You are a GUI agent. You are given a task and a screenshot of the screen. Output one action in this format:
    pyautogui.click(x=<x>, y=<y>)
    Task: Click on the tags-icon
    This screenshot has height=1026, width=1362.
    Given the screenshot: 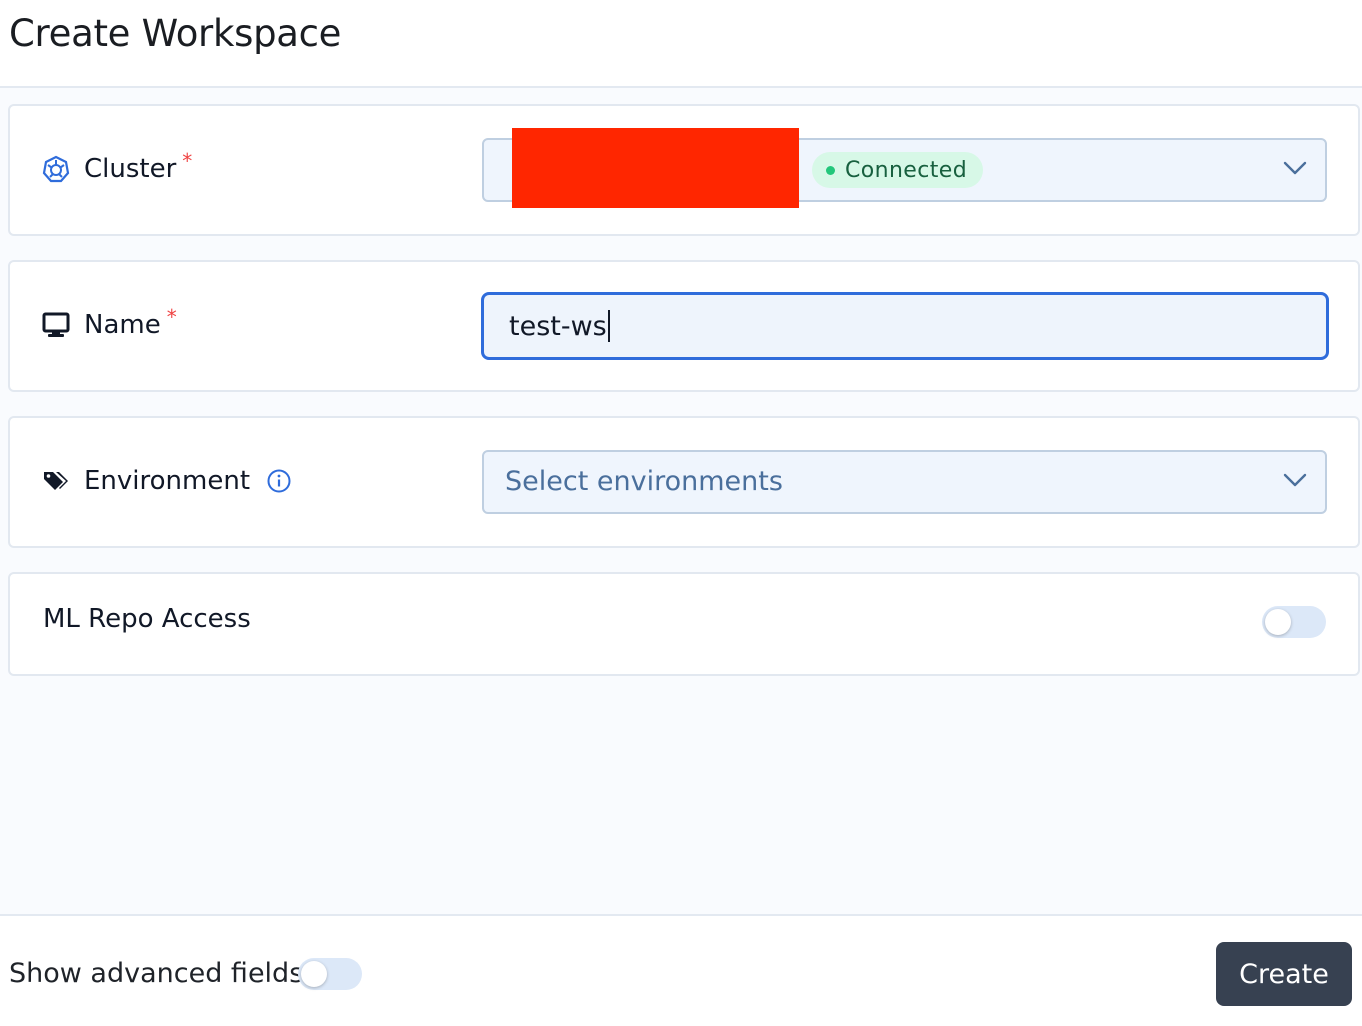 What is the action you would take?
    pyautogui.click(x=56, y=481)
    